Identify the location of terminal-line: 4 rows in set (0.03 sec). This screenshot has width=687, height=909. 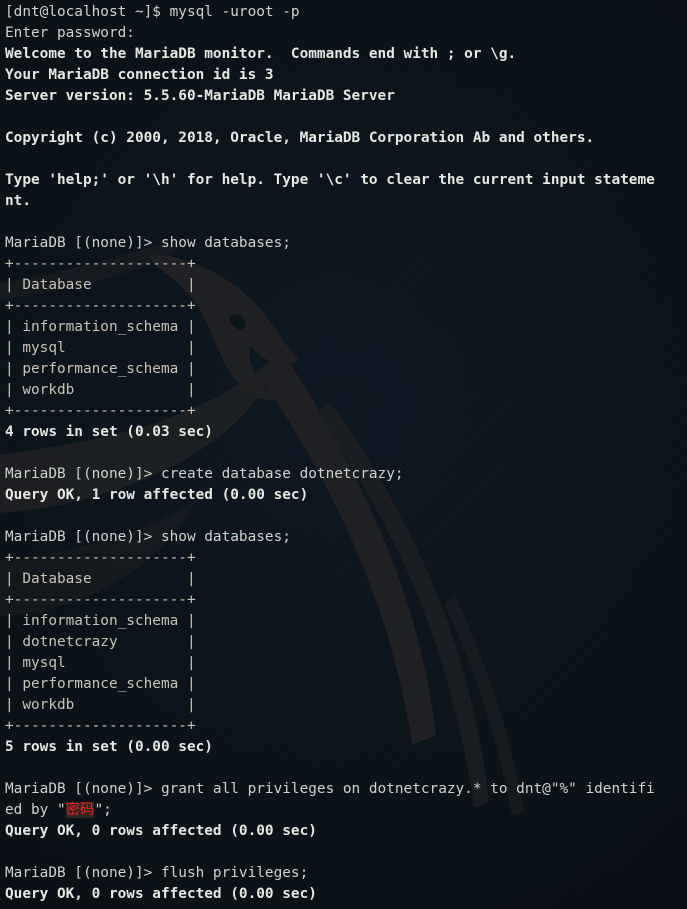
(109, 432).